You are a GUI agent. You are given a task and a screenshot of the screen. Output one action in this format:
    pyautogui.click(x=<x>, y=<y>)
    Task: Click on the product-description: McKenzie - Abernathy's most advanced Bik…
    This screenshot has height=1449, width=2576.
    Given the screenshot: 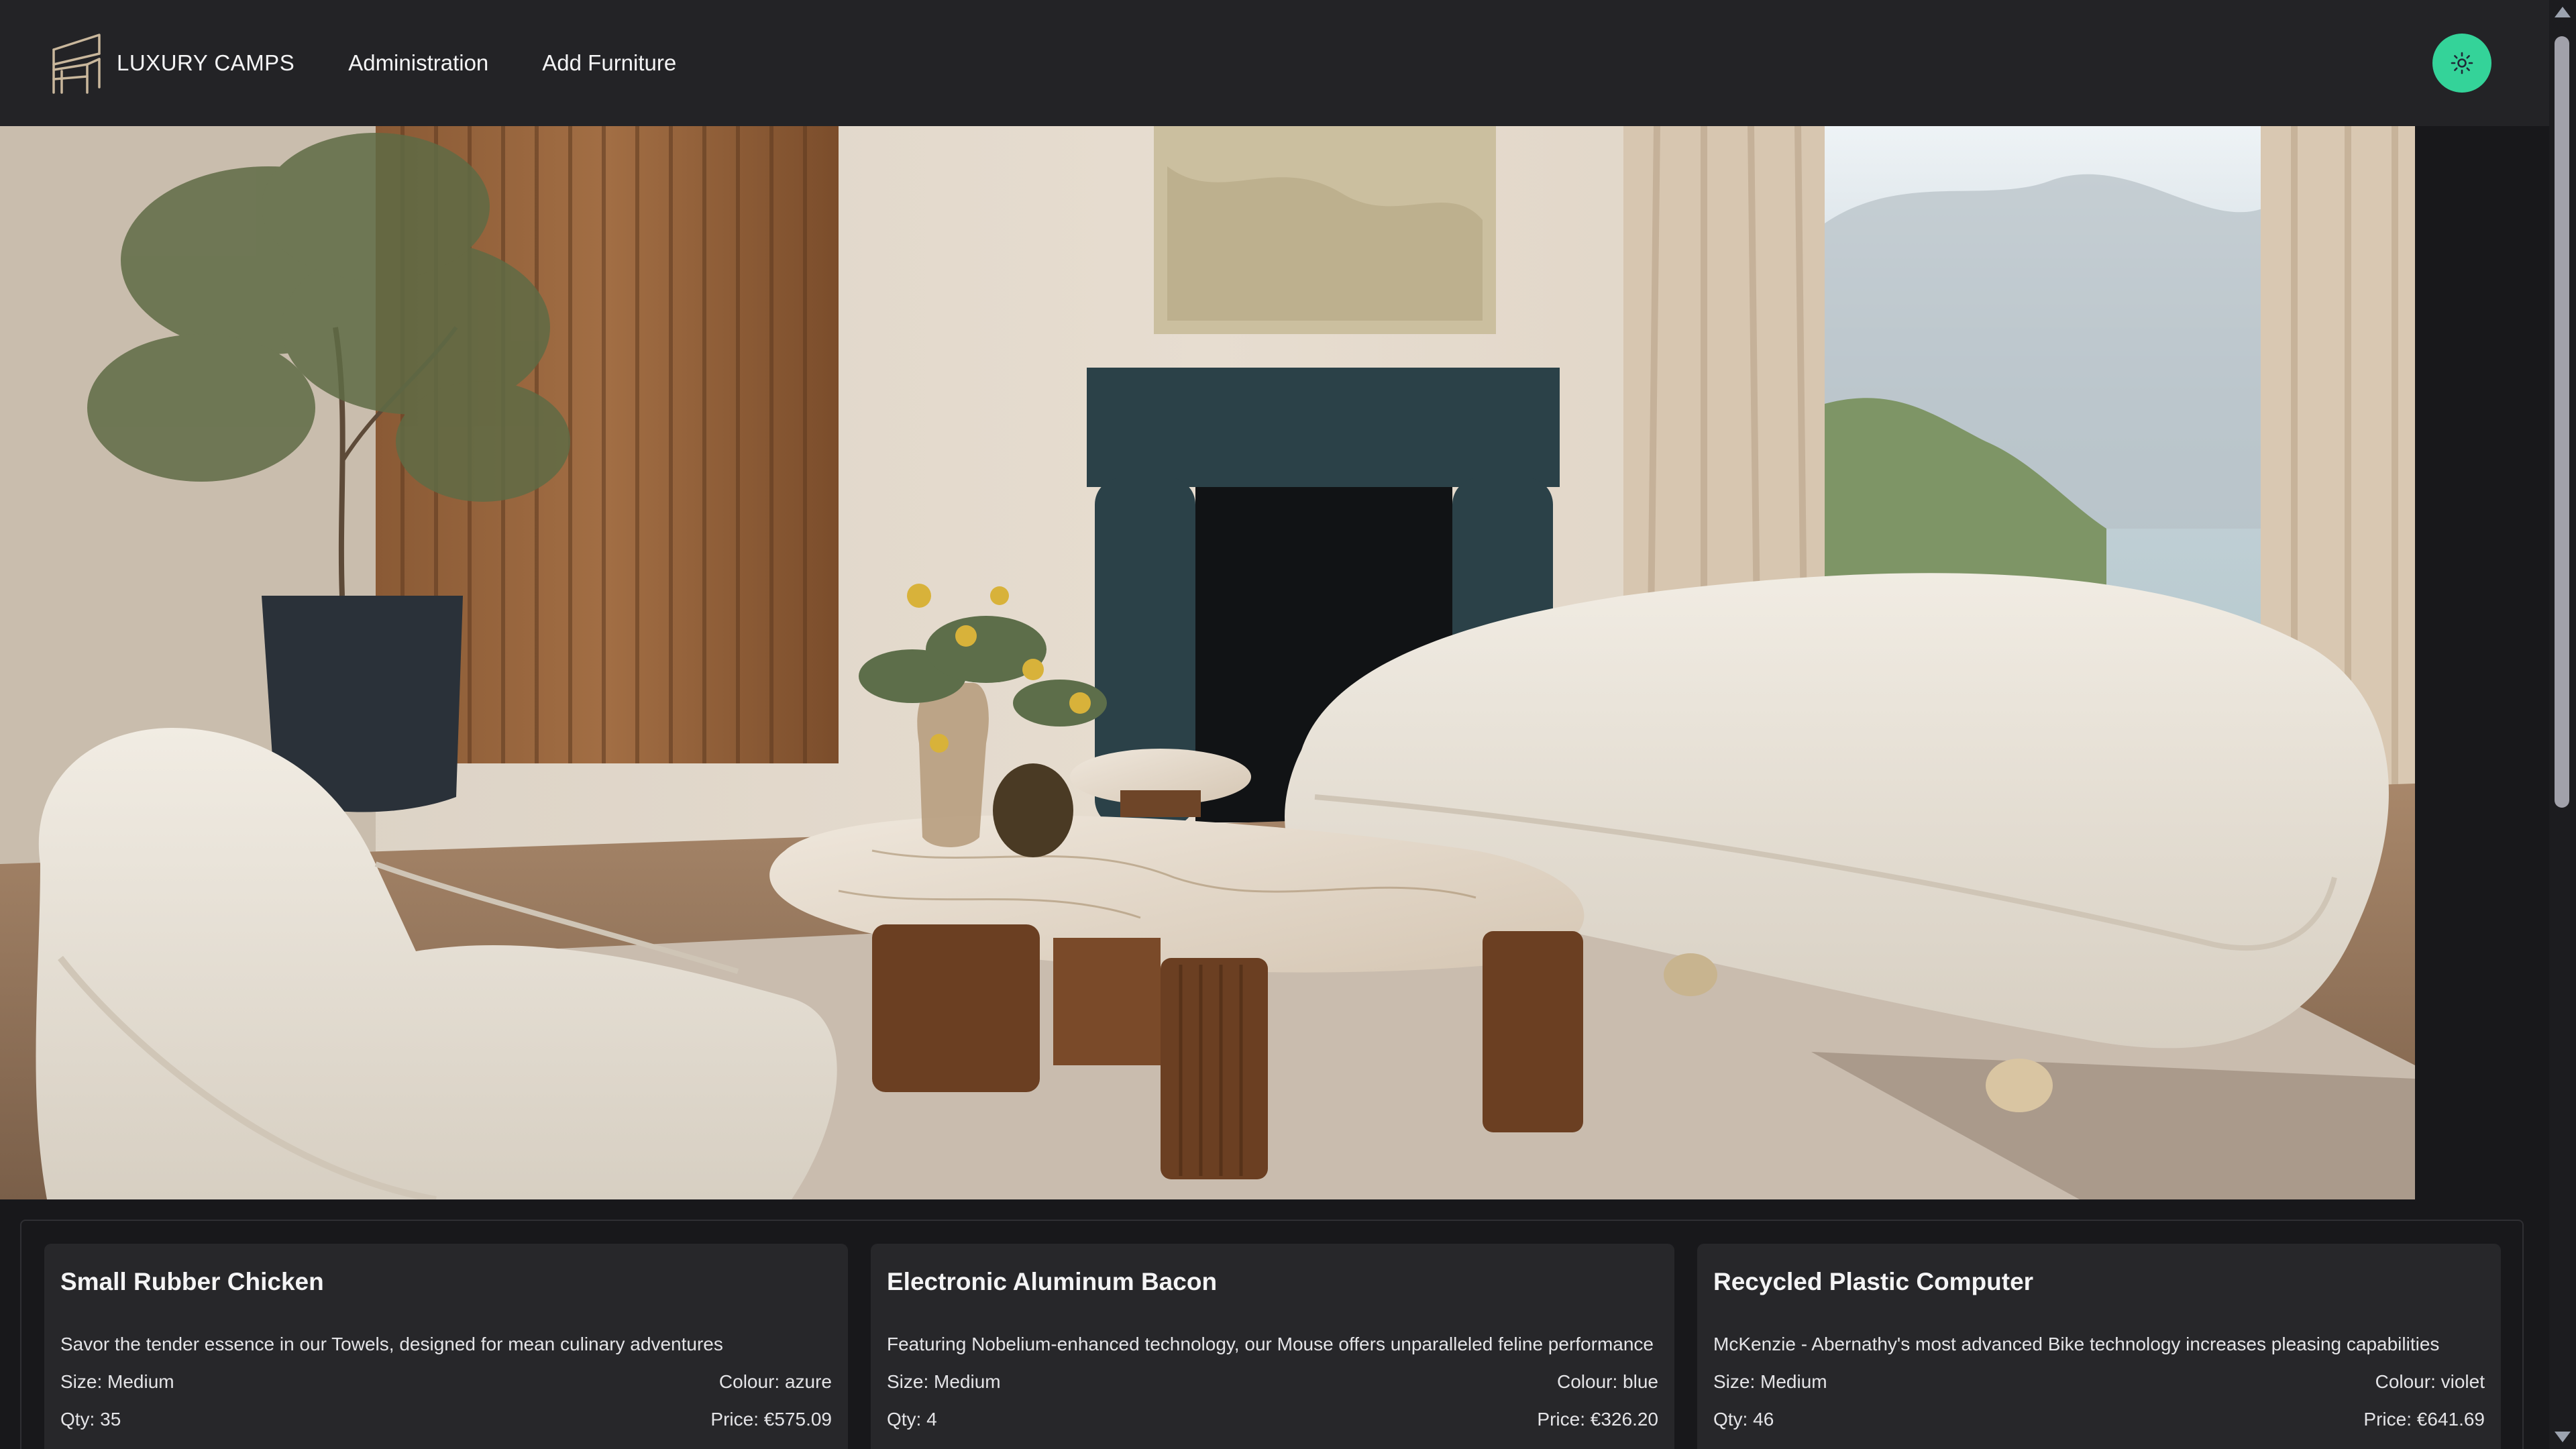 What is the action you would take?
    pyautogui.click(x=2076, y=1344)
    